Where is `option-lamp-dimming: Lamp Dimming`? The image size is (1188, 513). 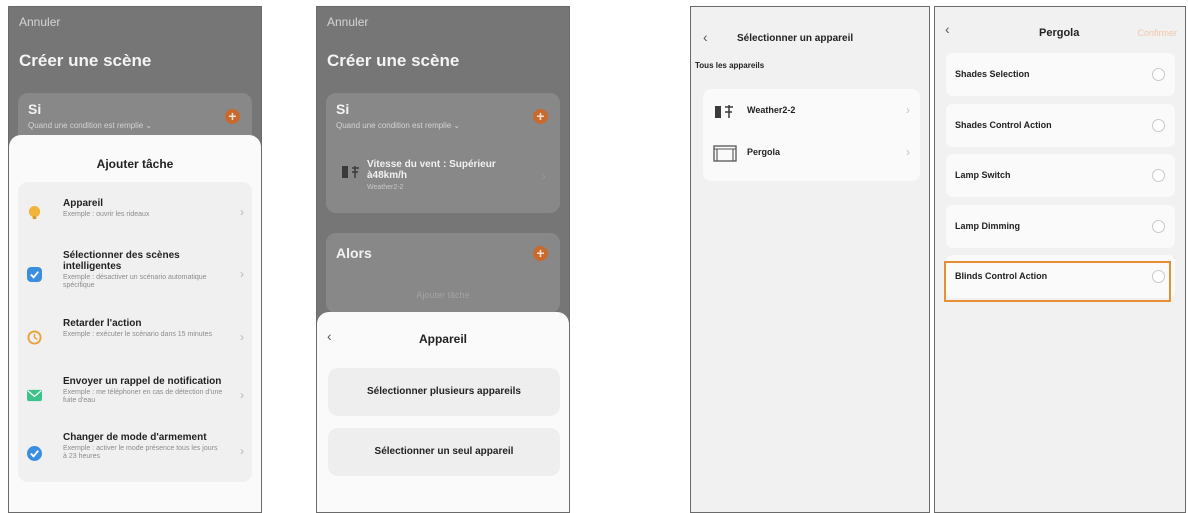
option-lamp-dimming: Lamp Dimming is located at coordinates (1060, 226).